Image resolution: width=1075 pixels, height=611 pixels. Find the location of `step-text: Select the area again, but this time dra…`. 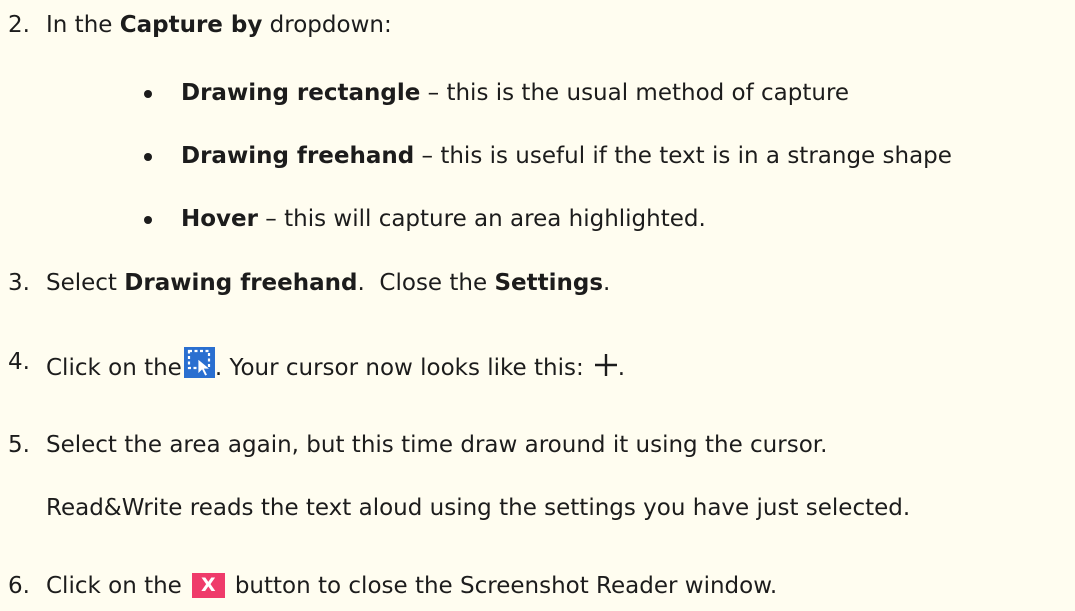

step-text: Select the area again, but this time dra… is located at coordinates (437, 445).